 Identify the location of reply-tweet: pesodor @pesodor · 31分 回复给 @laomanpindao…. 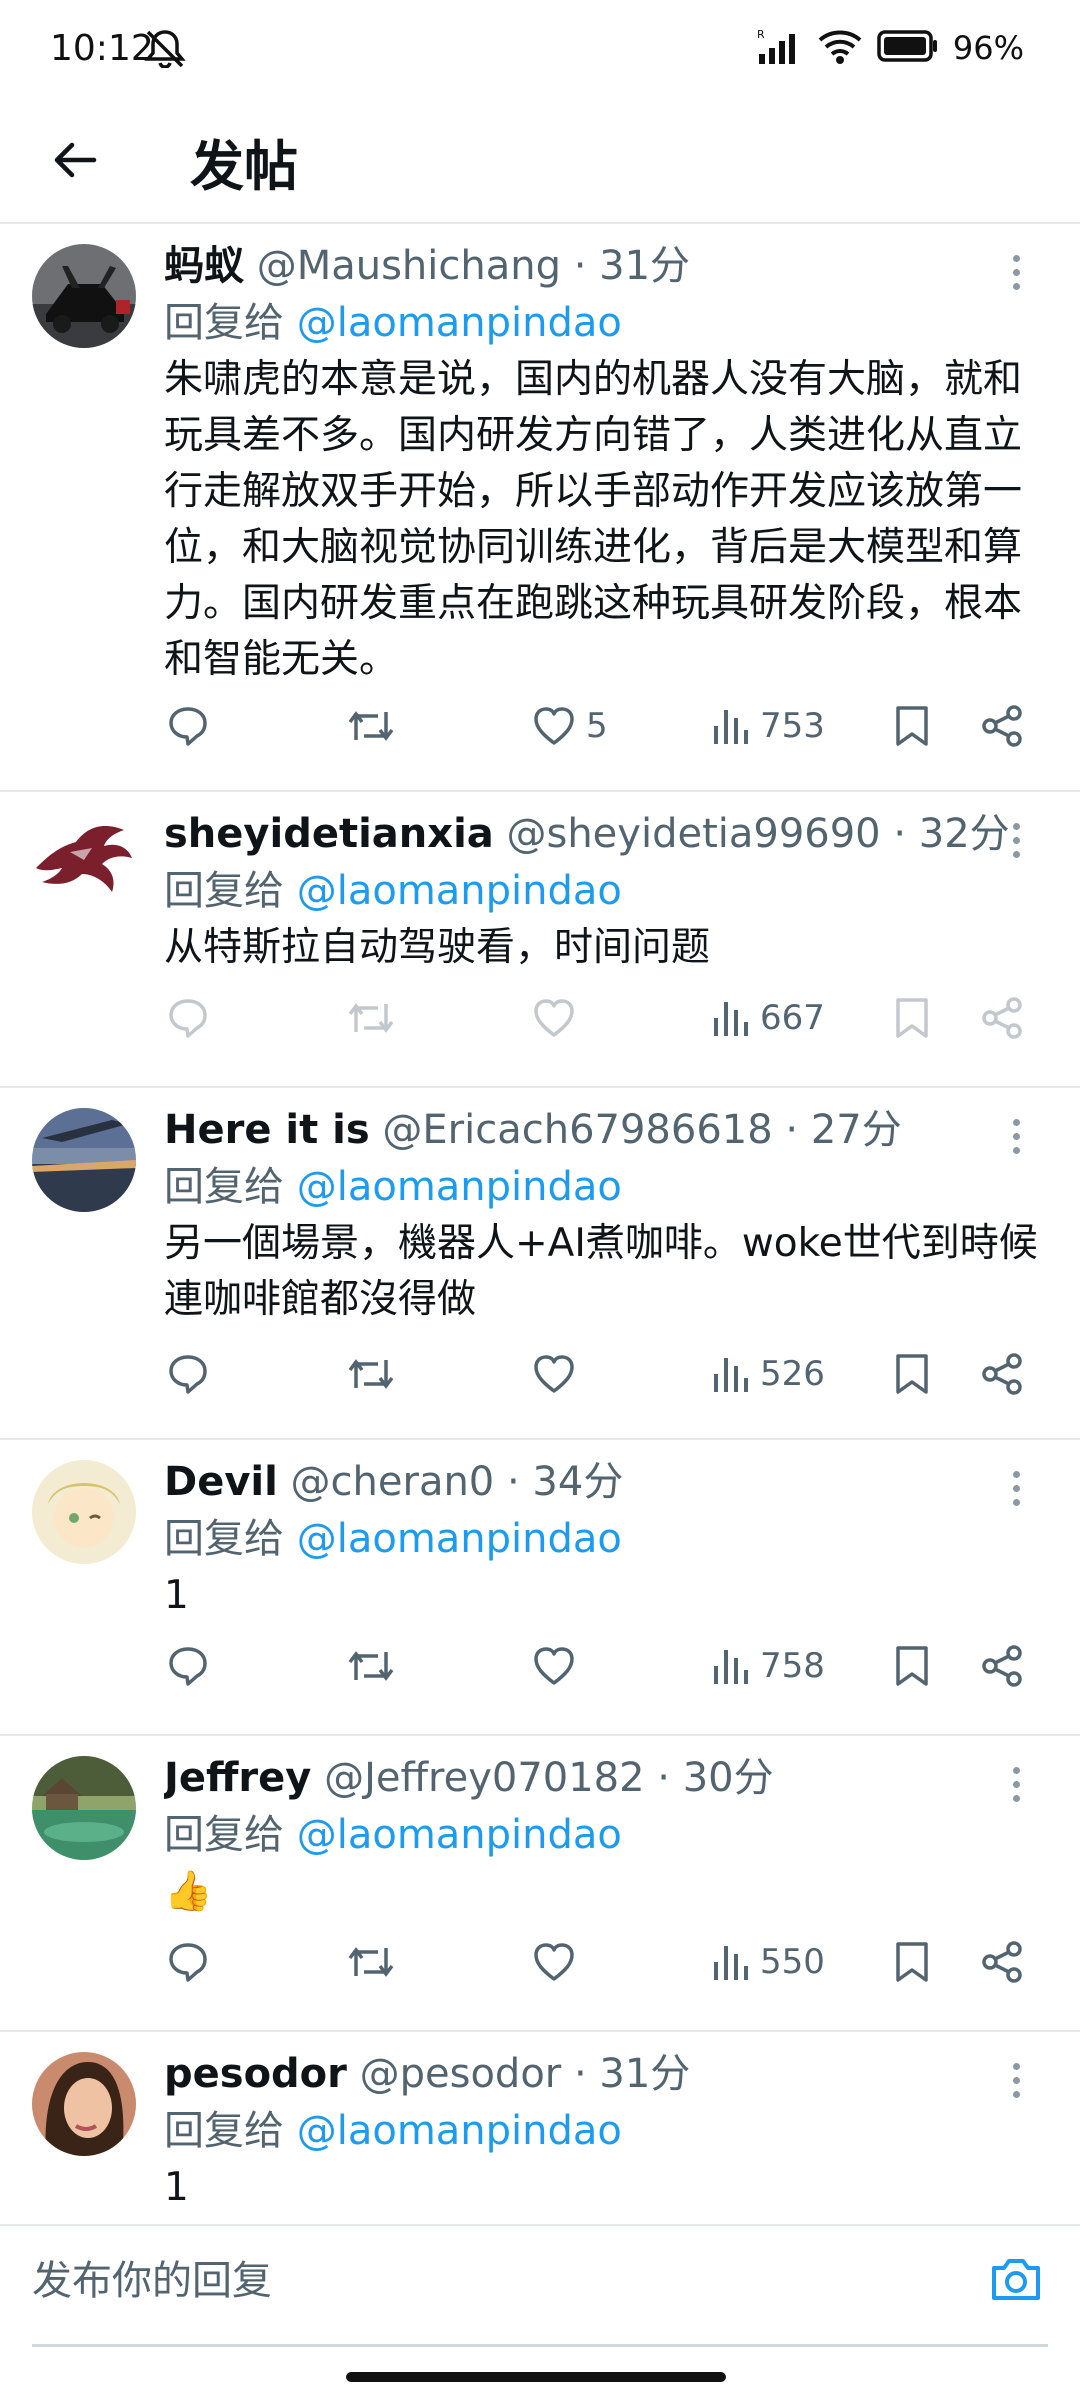
(540, 2128).